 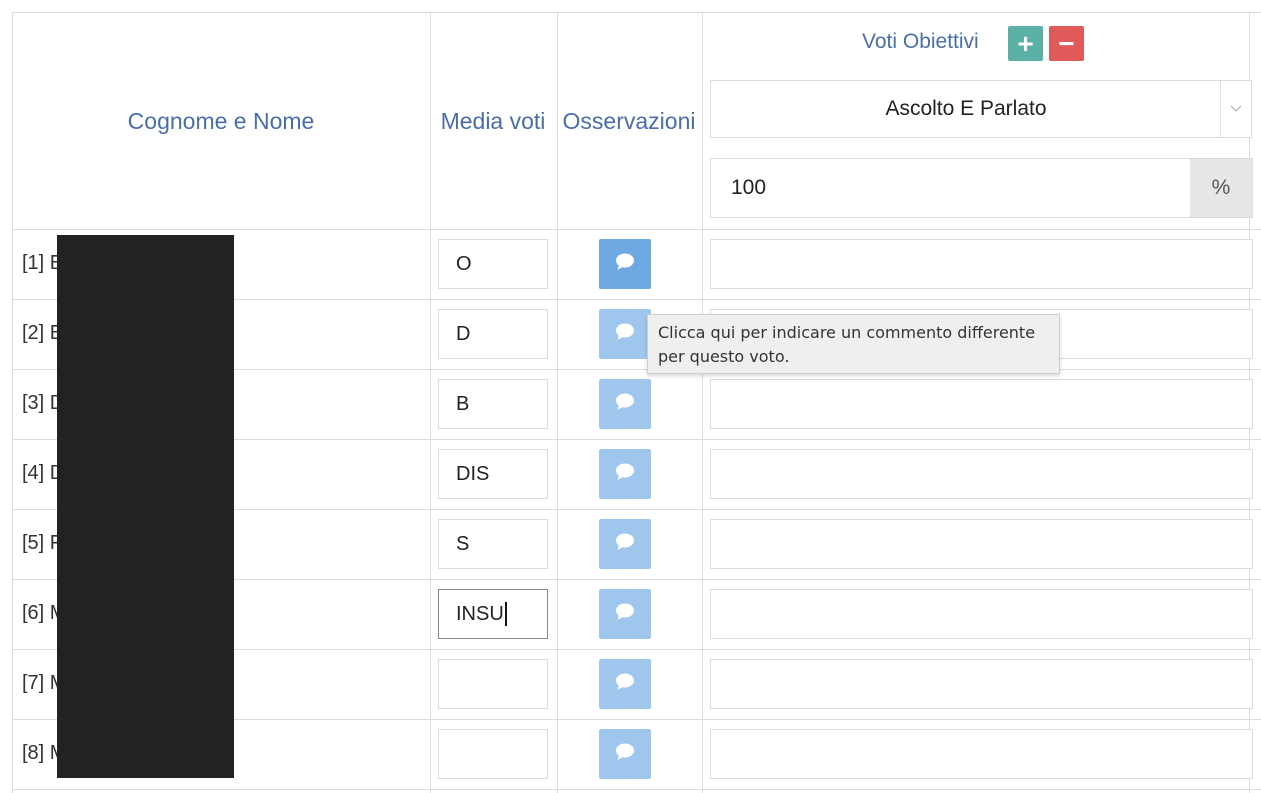 I want to click on media-voti-value: S, so click(x=463, y=543).